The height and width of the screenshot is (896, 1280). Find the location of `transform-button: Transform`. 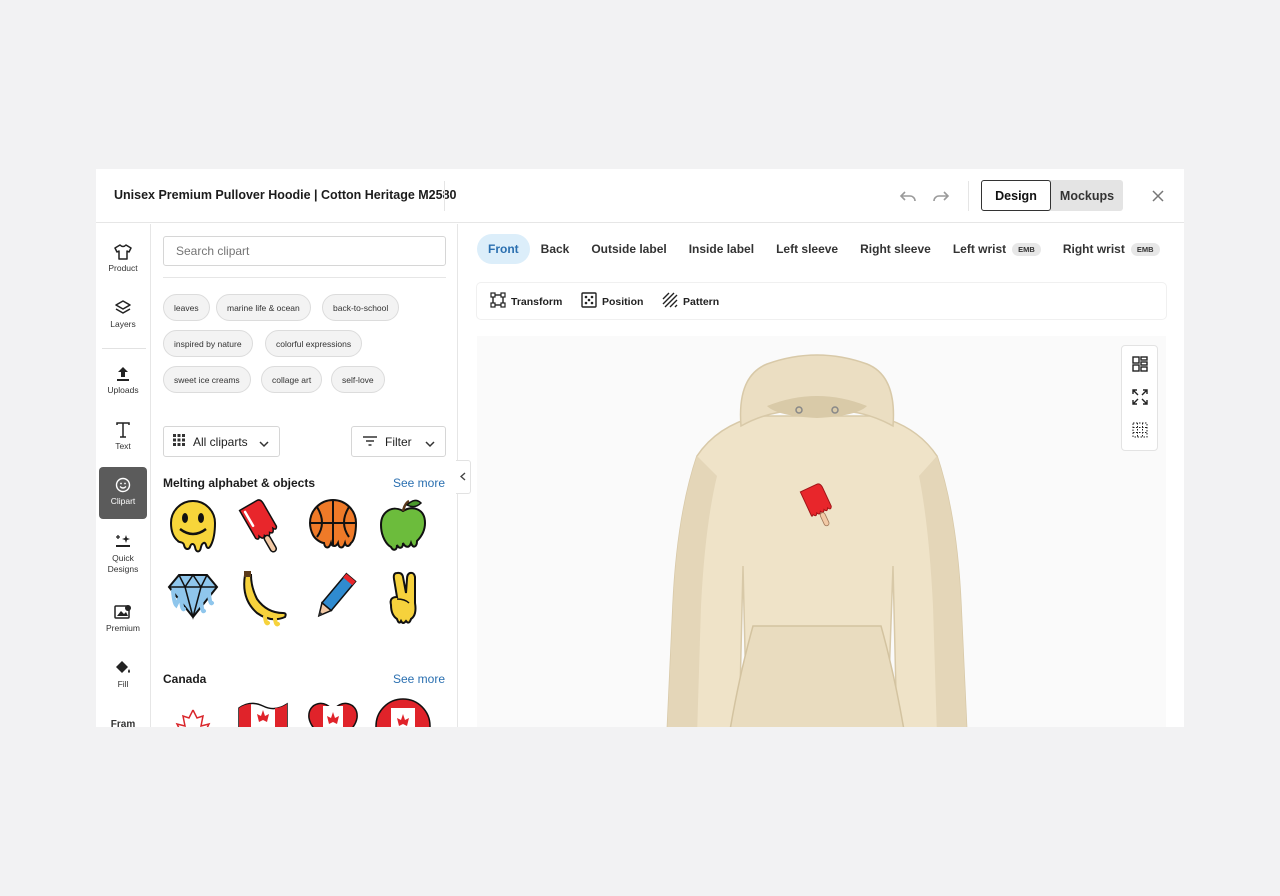

transform-button: Transform is located at coordinates (526, 301).